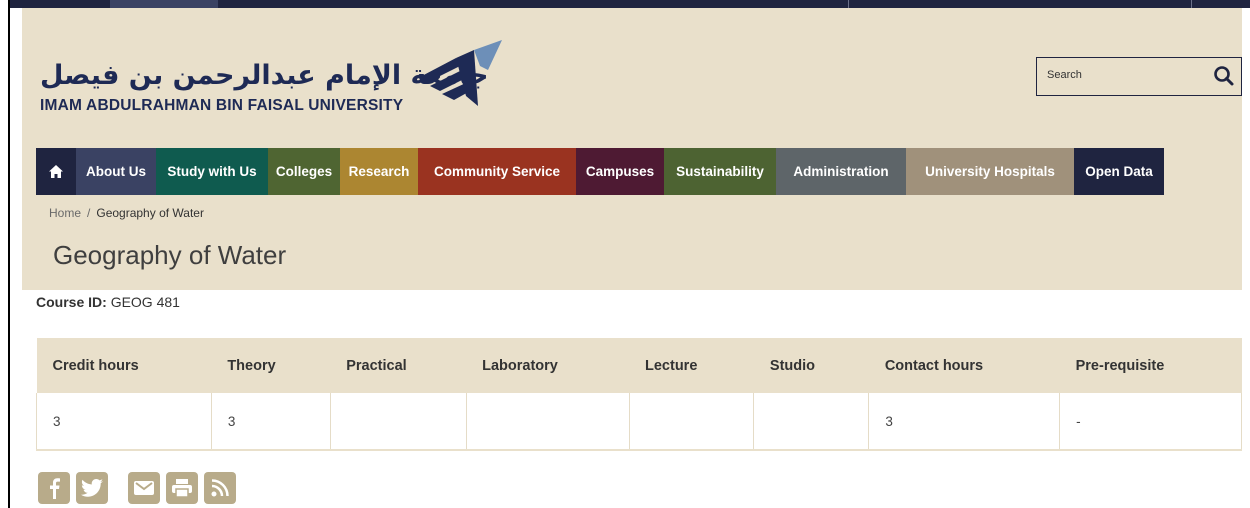 The height and width of the screenshot is (508, 1250). I want to click on logo-english-name: IMAM ABDULRAHMAN BIN FAISAL UNIVERSITY, so click(221, 106).